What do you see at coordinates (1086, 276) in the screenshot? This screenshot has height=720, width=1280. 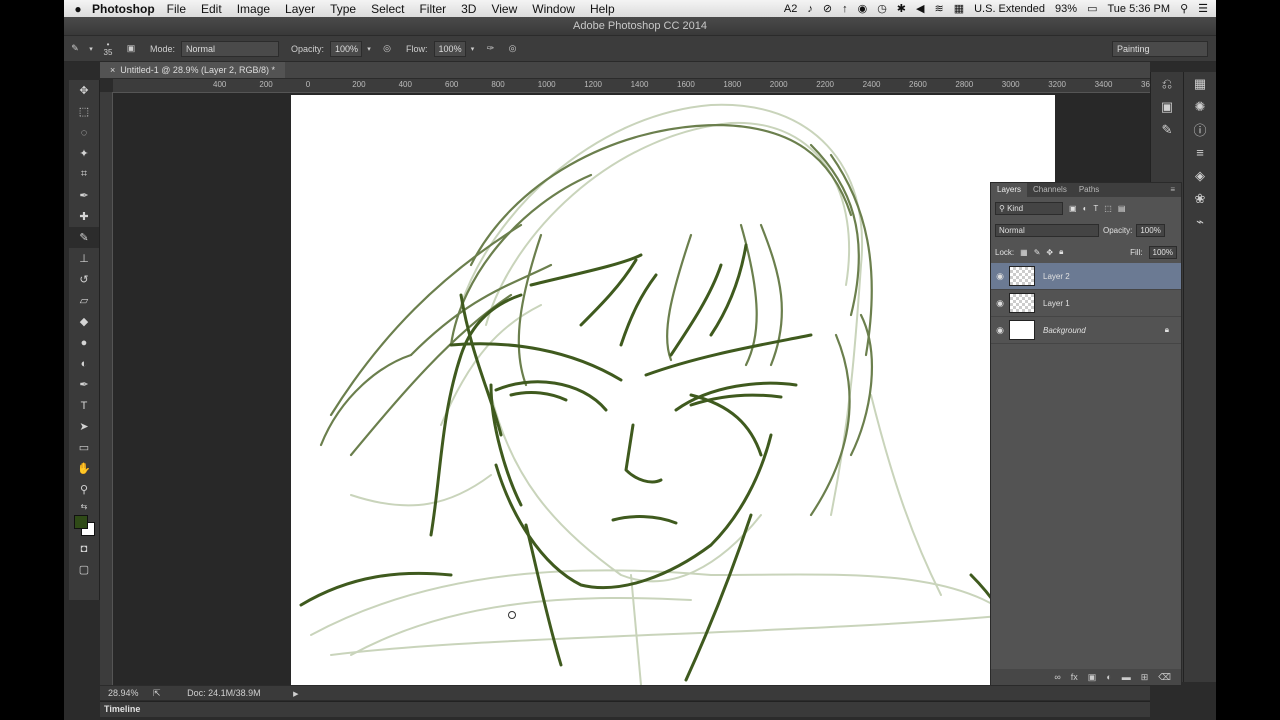 I see `layer-row: ◉ Layer 2` at bounding box center [1086, 276].